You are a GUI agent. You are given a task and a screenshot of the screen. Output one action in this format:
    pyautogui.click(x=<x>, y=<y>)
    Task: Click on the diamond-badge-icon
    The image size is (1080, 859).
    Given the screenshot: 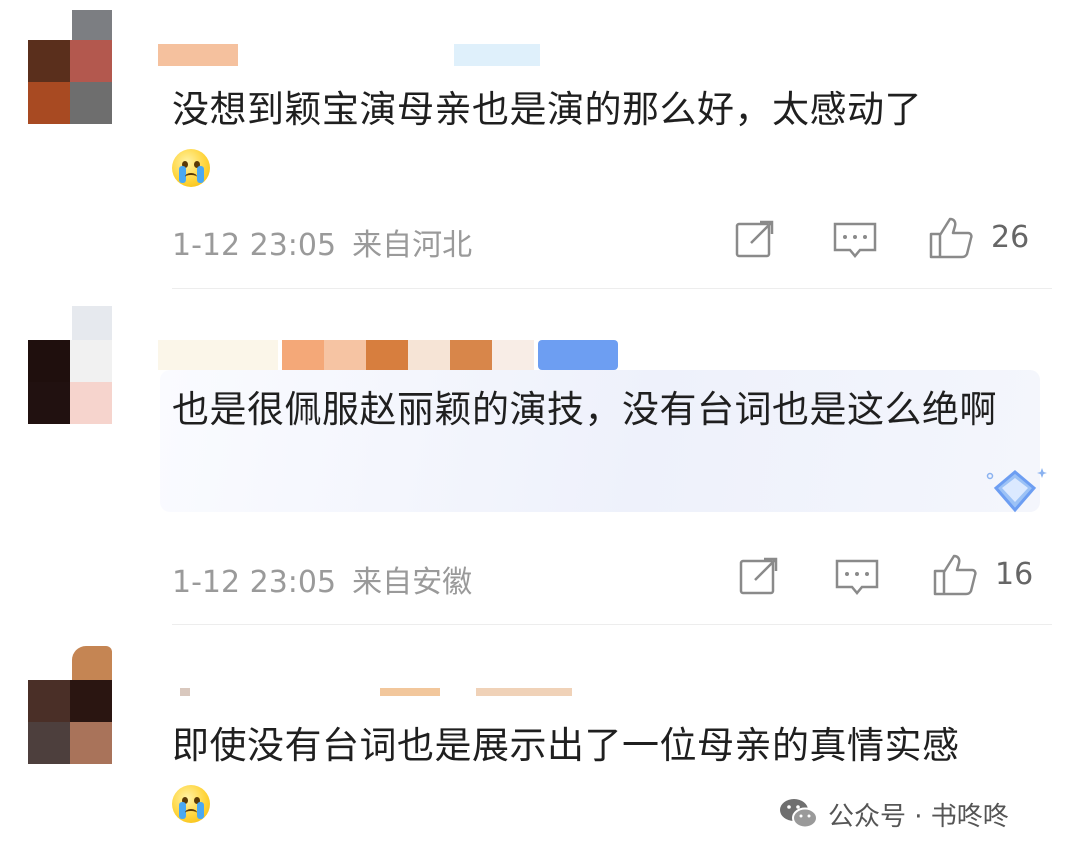 What is the action you would take?
    pyautogui.click(x=1015, y=492)
    